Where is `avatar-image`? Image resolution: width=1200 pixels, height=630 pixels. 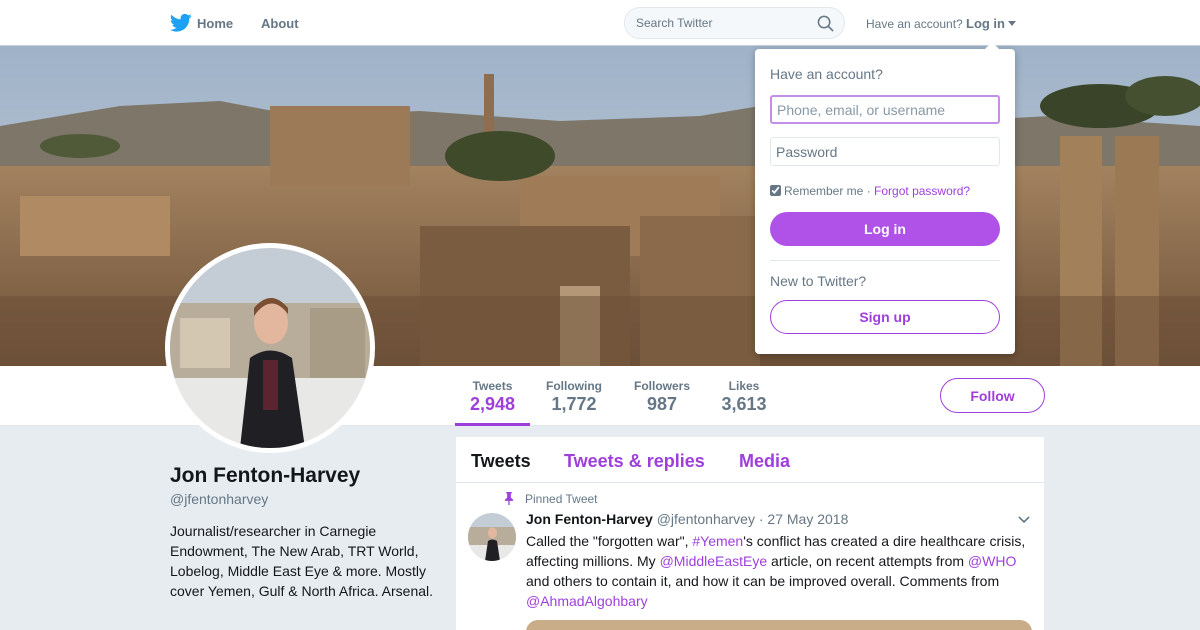
avatar-image is located at coordinates (270, 348).